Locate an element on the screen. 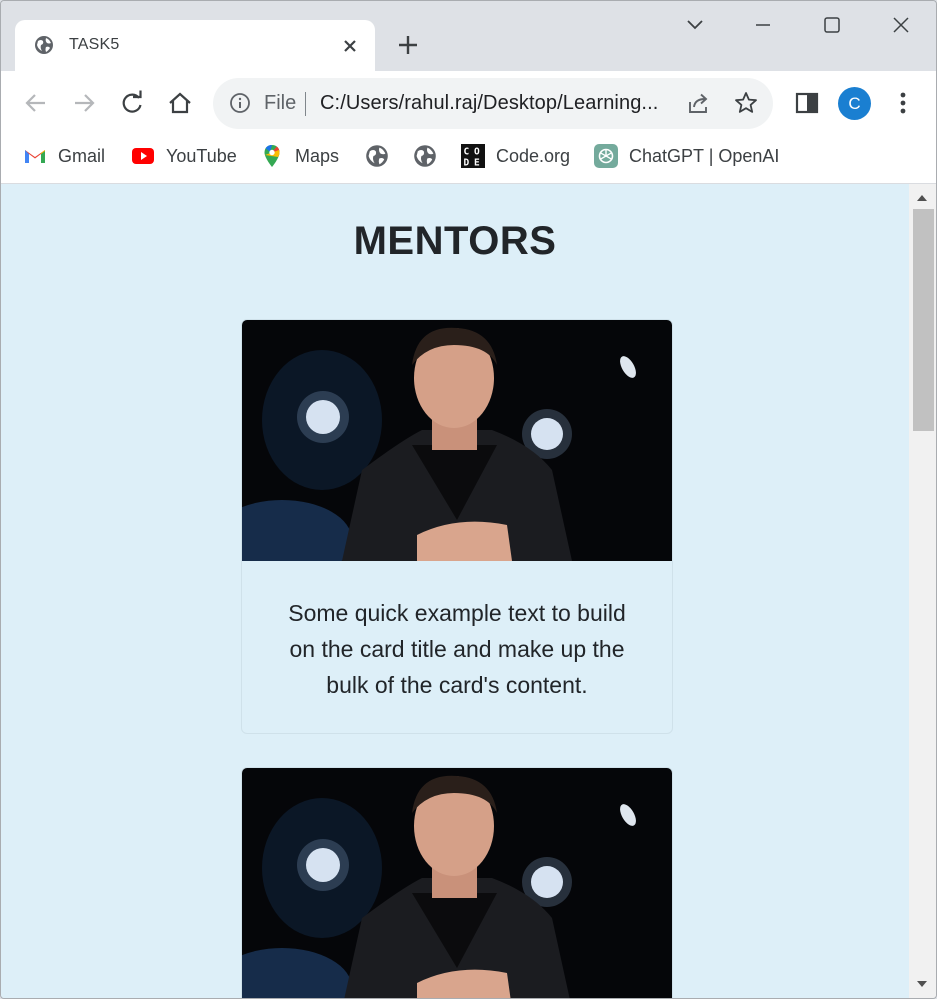 This screenshot has width=937, height=999. side-panel-icon is located at coordinates (807, 103).